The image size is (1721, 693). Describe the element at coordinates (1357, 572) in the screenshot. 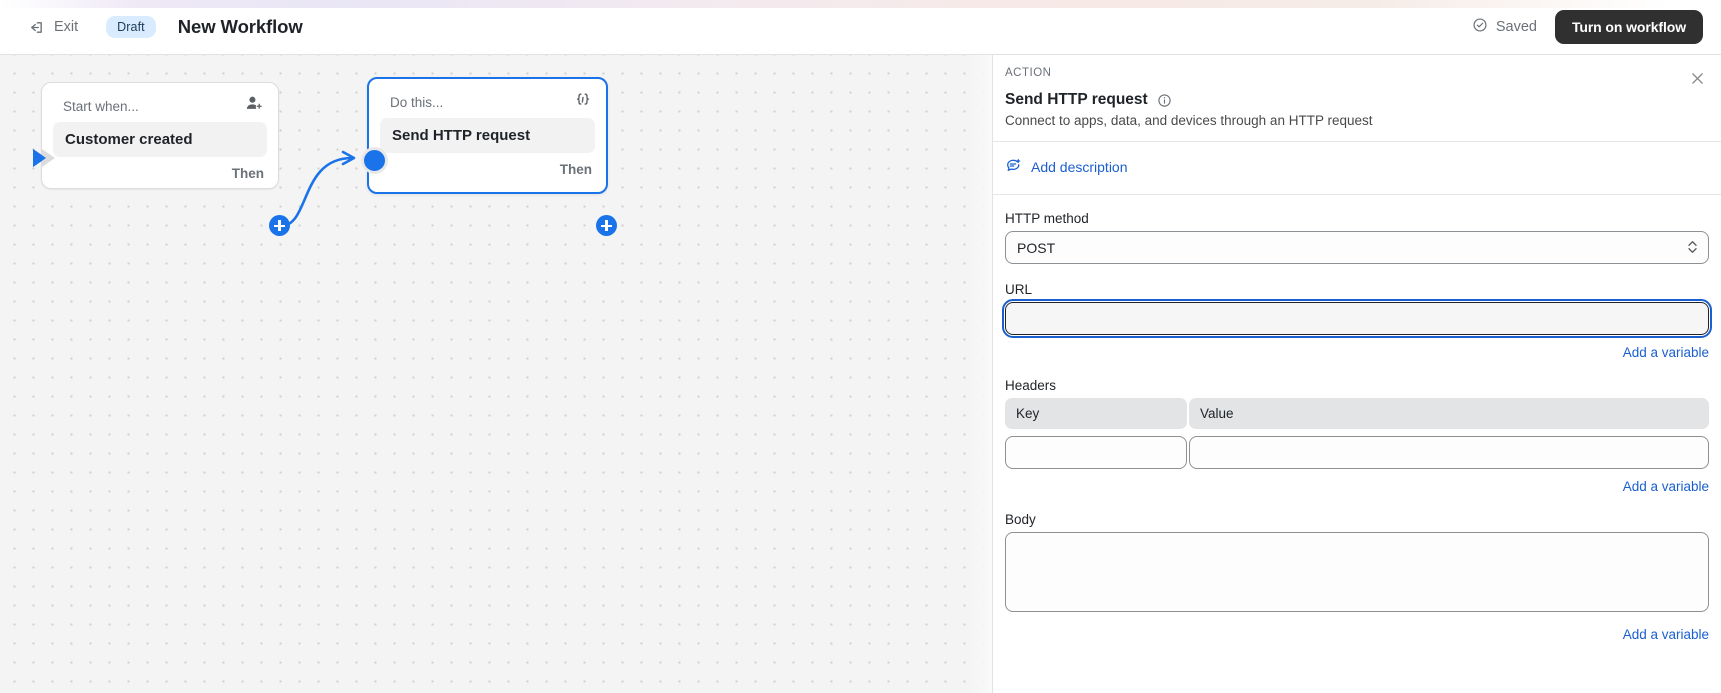

I see `body-textarea` at that location.